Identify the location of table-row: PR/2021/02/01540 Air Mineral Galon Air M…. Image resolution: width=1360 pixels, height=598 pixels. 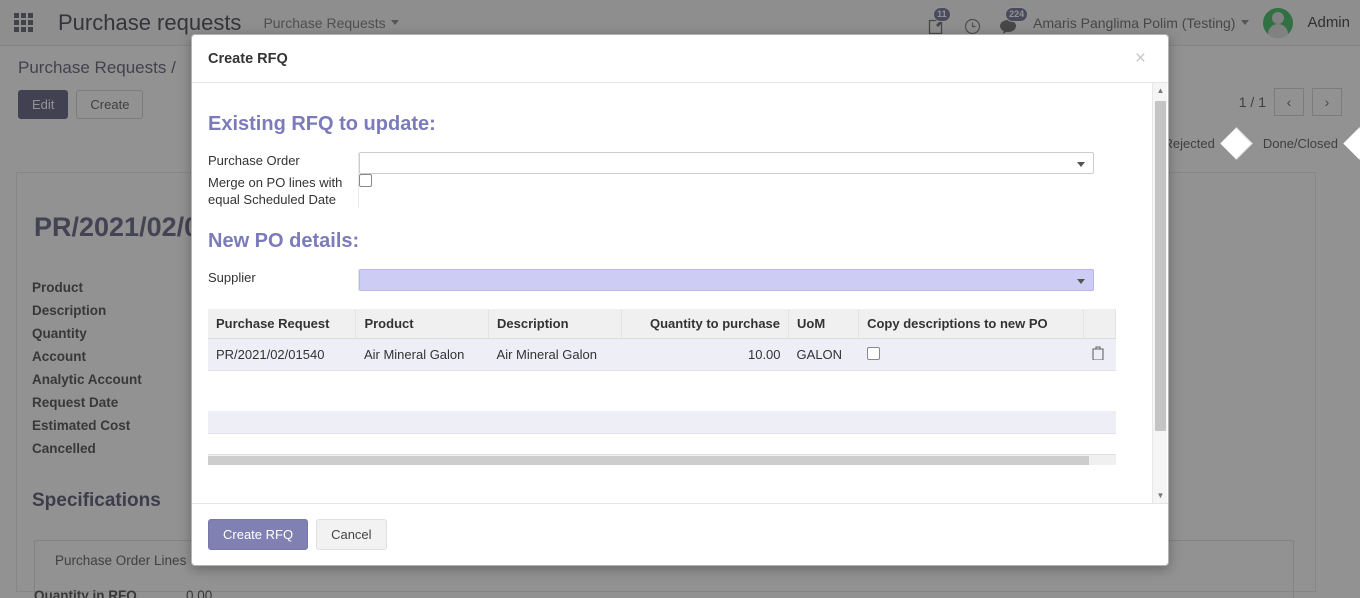
(662, 354).